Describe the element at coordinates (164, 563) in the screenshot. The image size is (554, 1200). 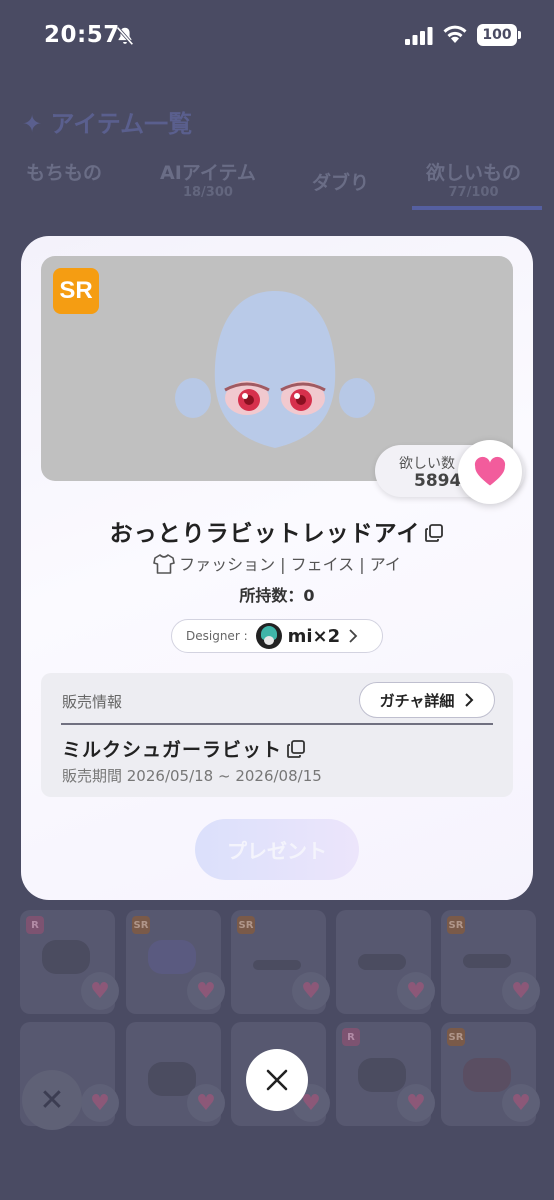
I see `shirt-icon` at that location.